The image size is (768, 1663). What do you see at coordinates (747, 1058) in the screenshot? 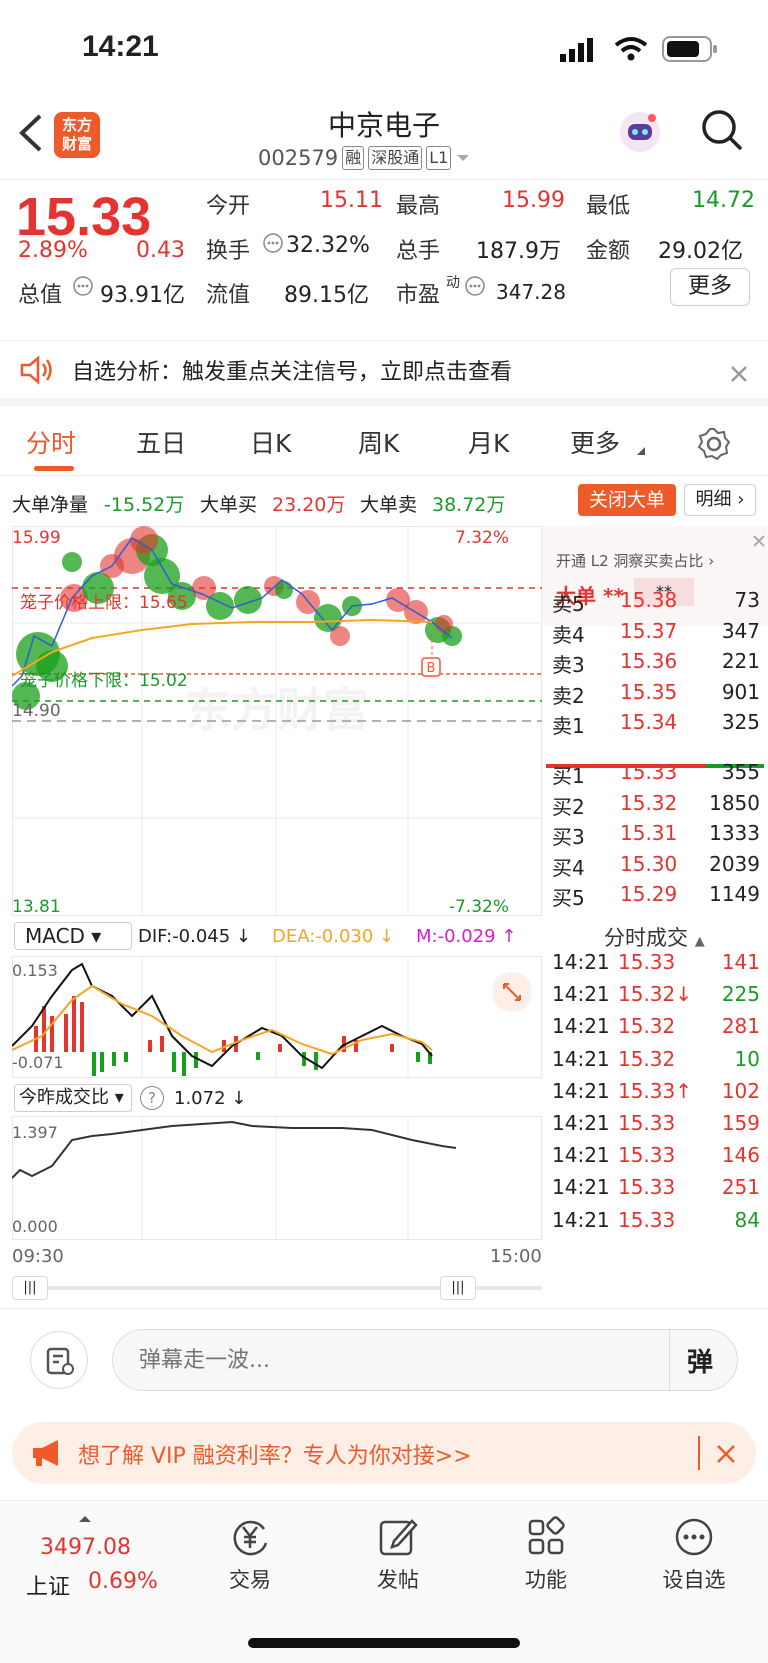
I see `trade-volume: 10` at bounding box center [747, 1058].